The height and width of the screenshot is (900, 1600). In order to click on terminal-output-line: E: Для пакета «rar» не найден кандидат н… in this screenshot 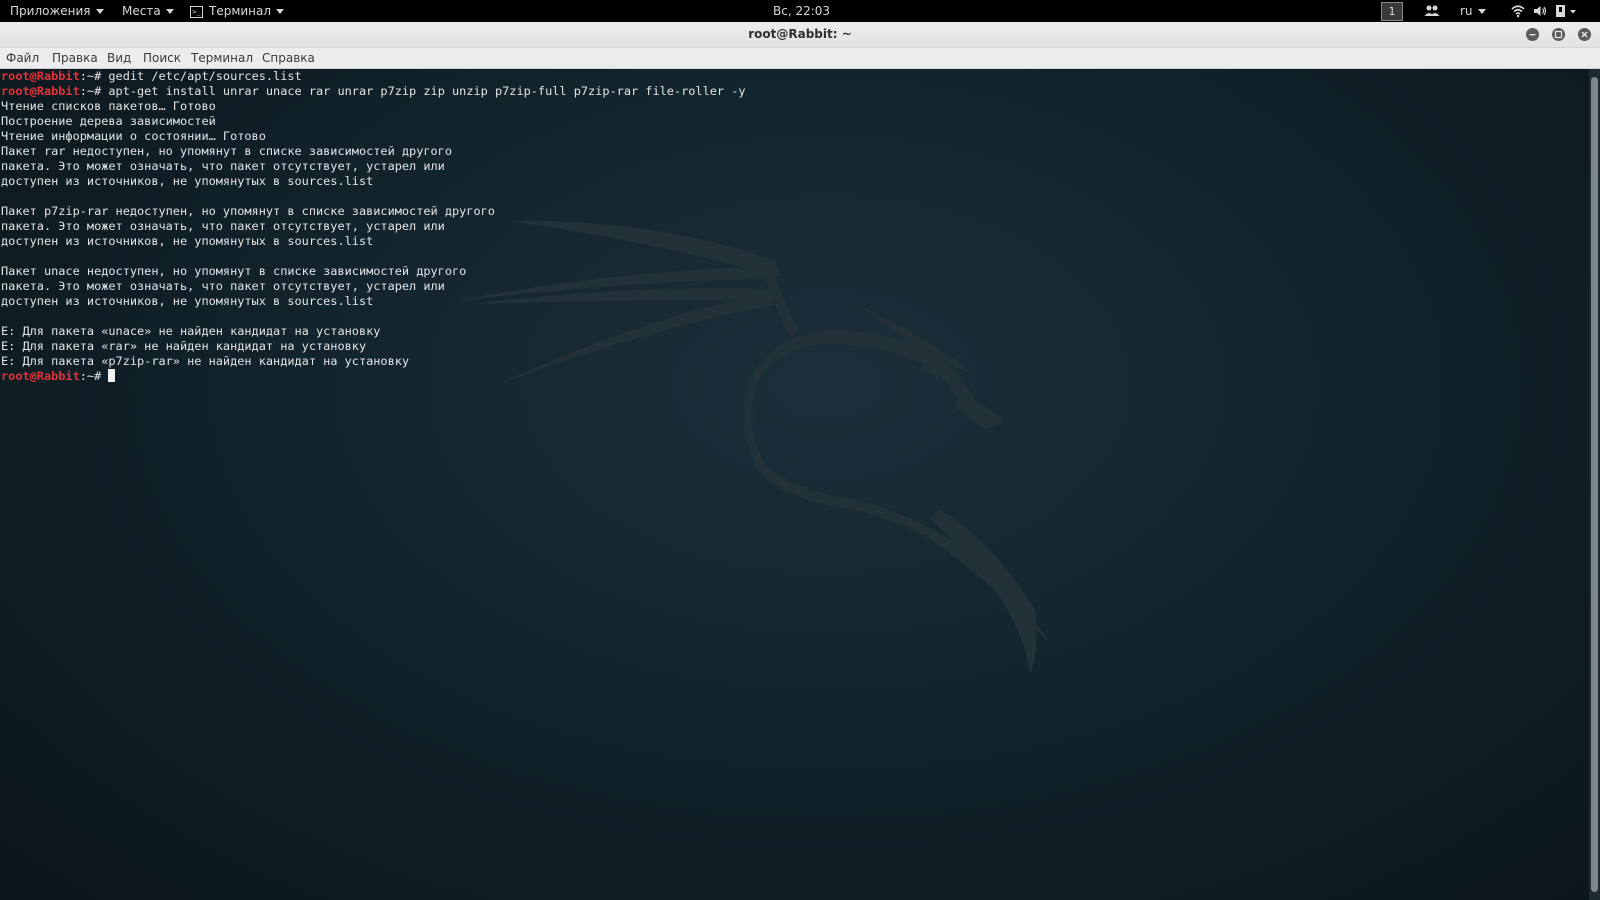, I will do `click(373, 346)`.